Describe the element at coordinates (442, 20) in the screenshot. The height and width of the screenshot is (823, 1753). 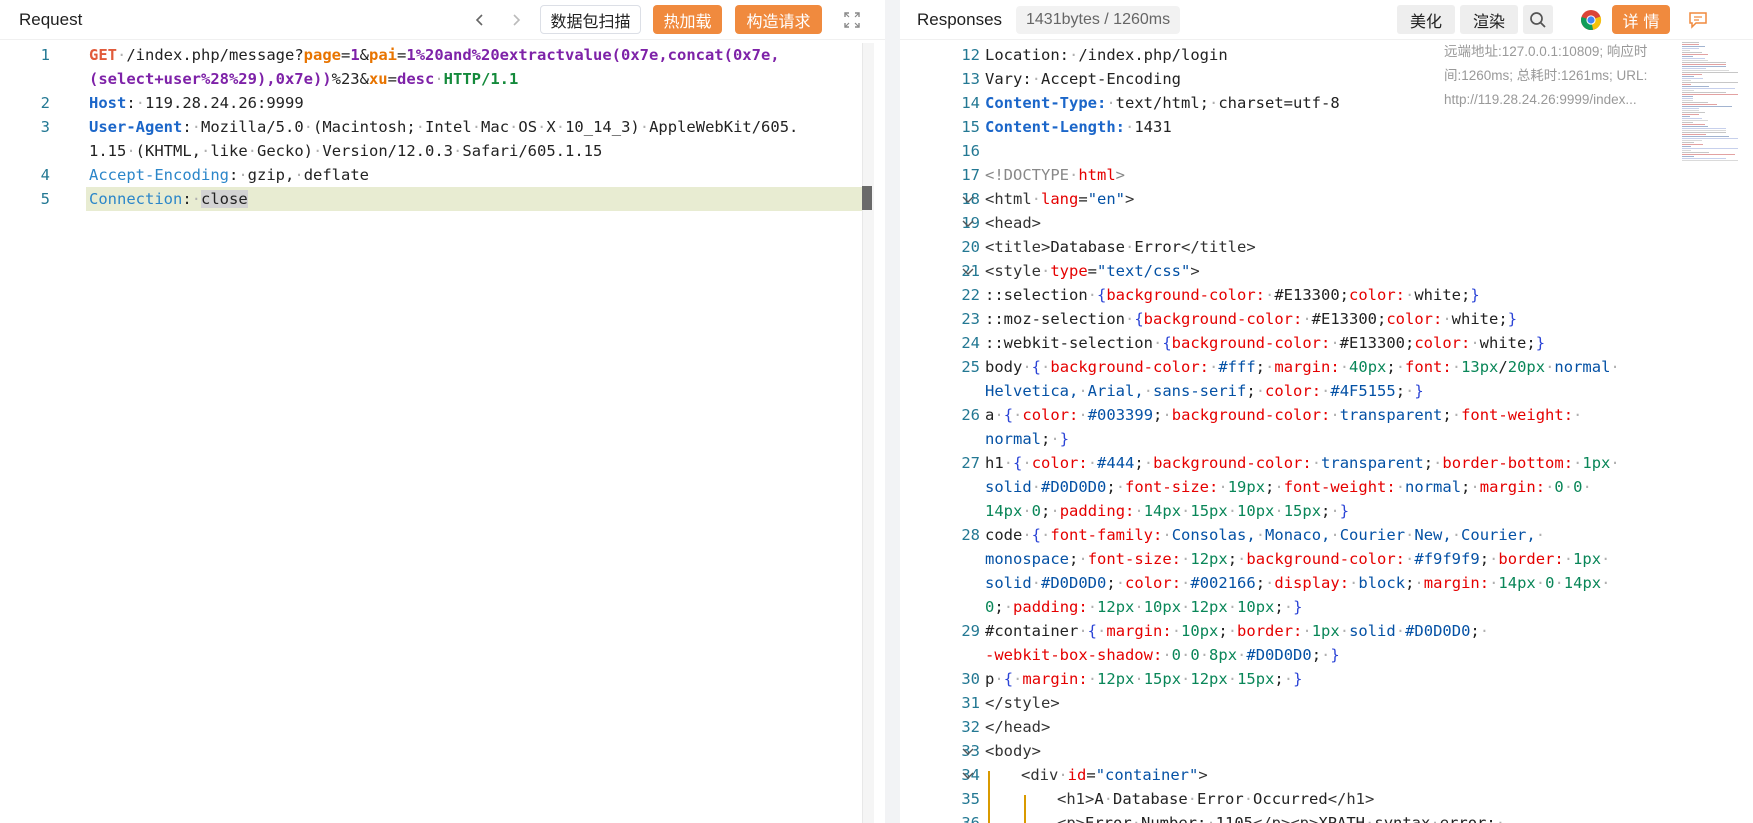
I see `request-header: Request 数据包扫描 热加载 构造请求` at that location.